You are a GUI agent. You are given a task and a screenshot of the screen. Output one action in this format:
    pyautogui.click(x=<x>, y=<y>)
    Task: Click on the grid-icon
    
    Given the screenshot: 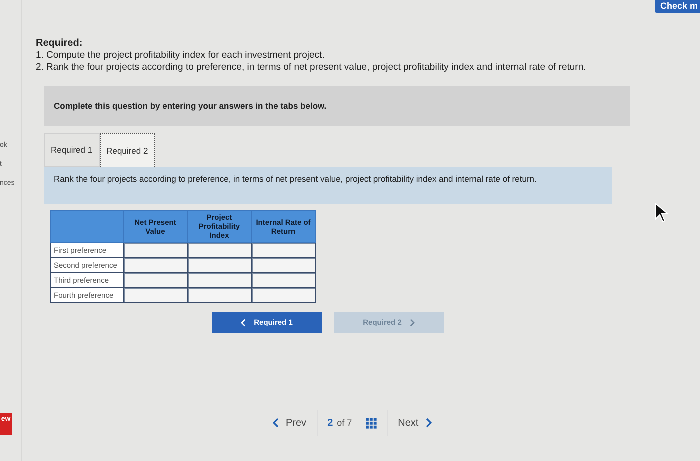 What is the action you would take?
    pyautogui.click(x=372, y=423)
    